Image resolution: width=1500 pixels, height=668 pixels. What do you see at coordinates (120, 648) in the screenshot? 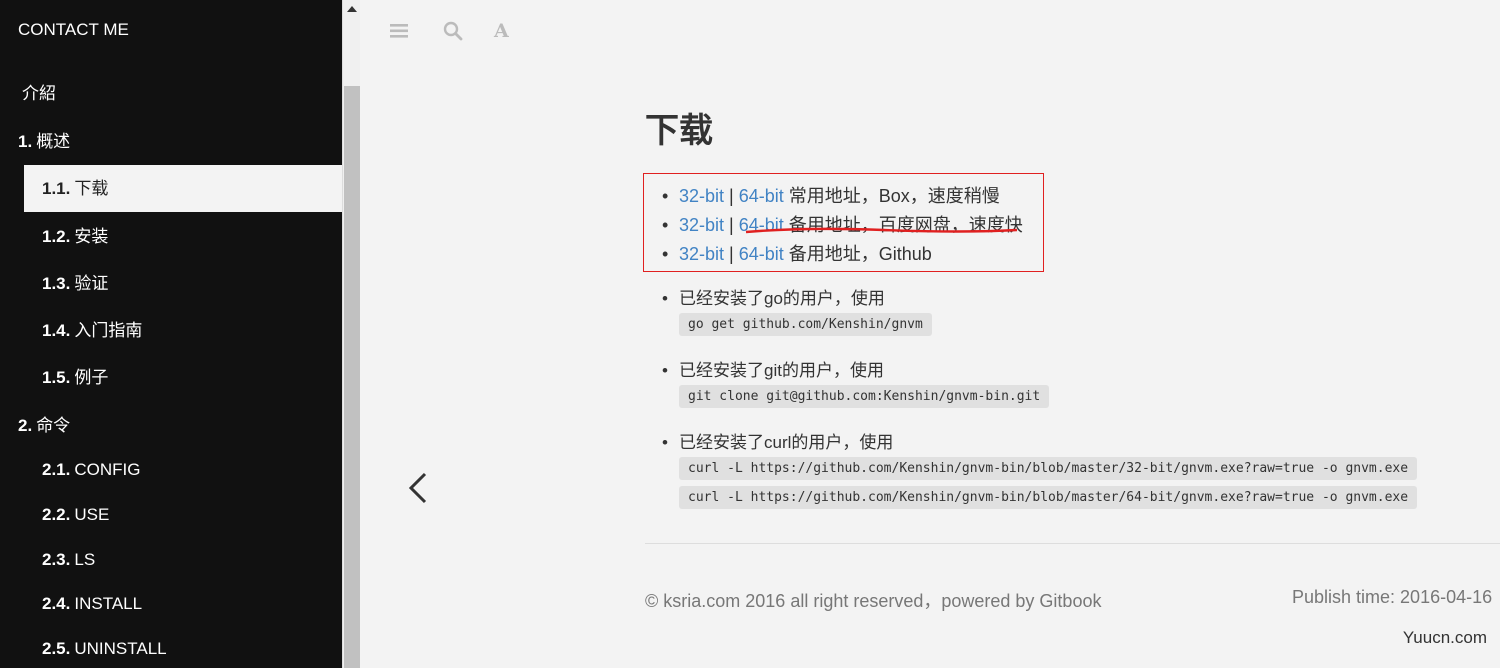
I see `sidebar-item-label: UNINSTALL` at bounding box center [120, 648].